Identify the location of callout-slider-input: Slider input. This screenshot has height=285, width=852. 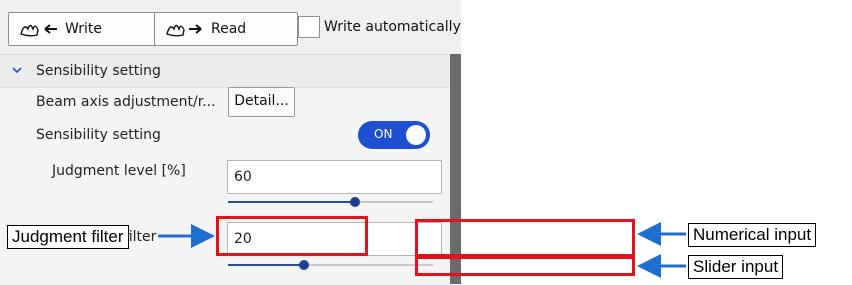
(736, 267).